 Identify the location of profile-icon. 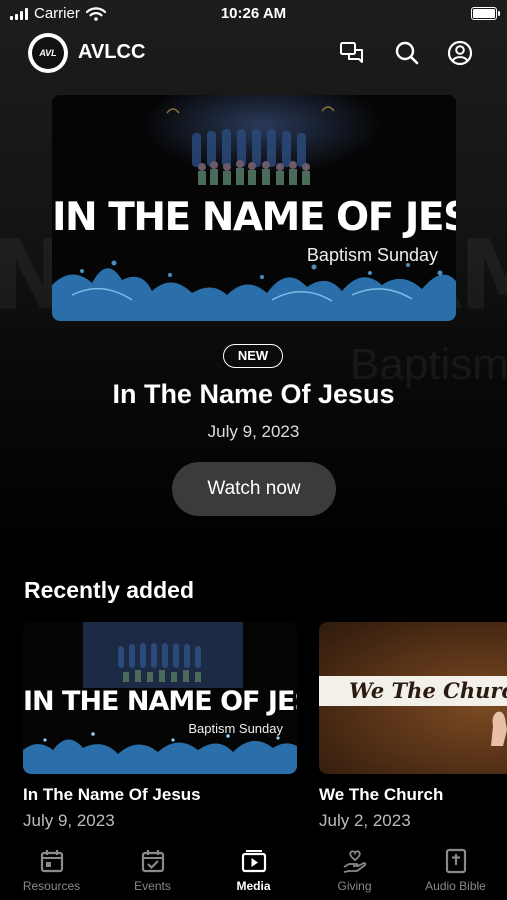
(460, 53).